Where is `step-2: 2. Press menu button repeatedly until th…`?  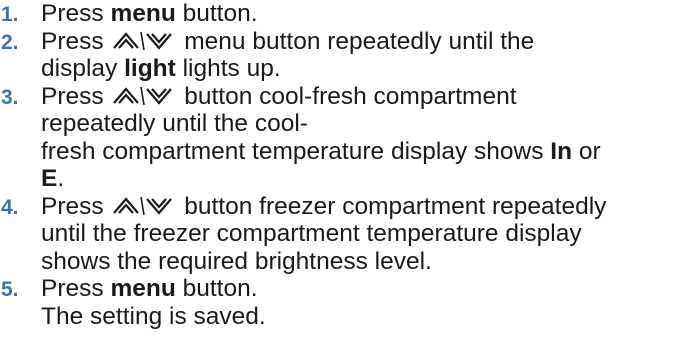 step-2: 2. Press menu button repeatedly until th… is located at coordinates (268, 55).